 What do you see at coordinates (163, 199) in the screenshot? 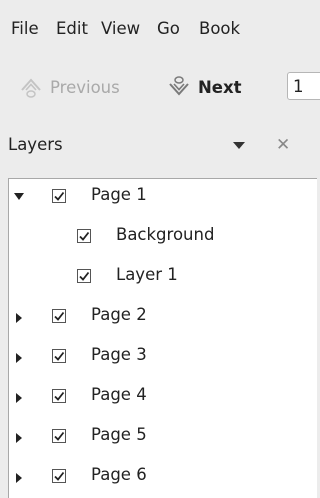
I see `tree-row: Page 1` at bounding box center [163, 199].